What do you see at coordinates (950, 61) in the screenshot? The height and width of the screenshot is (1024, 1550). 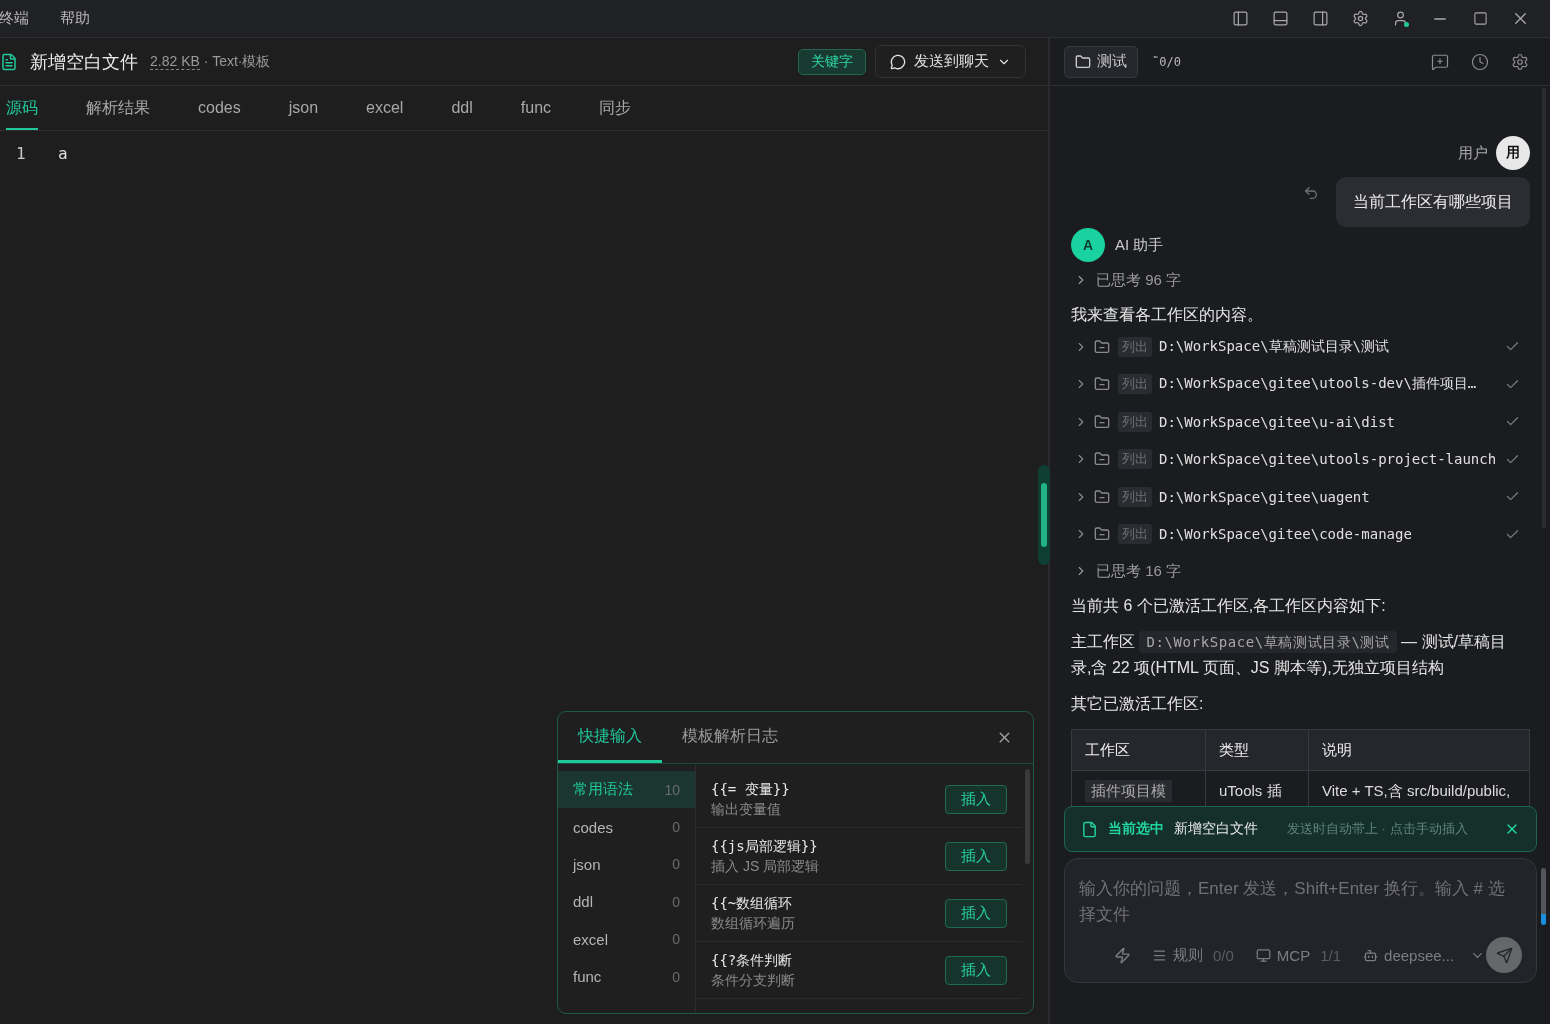 I see `send-to-chat-button: 发送到聊天` at bounding box center [950, 61].